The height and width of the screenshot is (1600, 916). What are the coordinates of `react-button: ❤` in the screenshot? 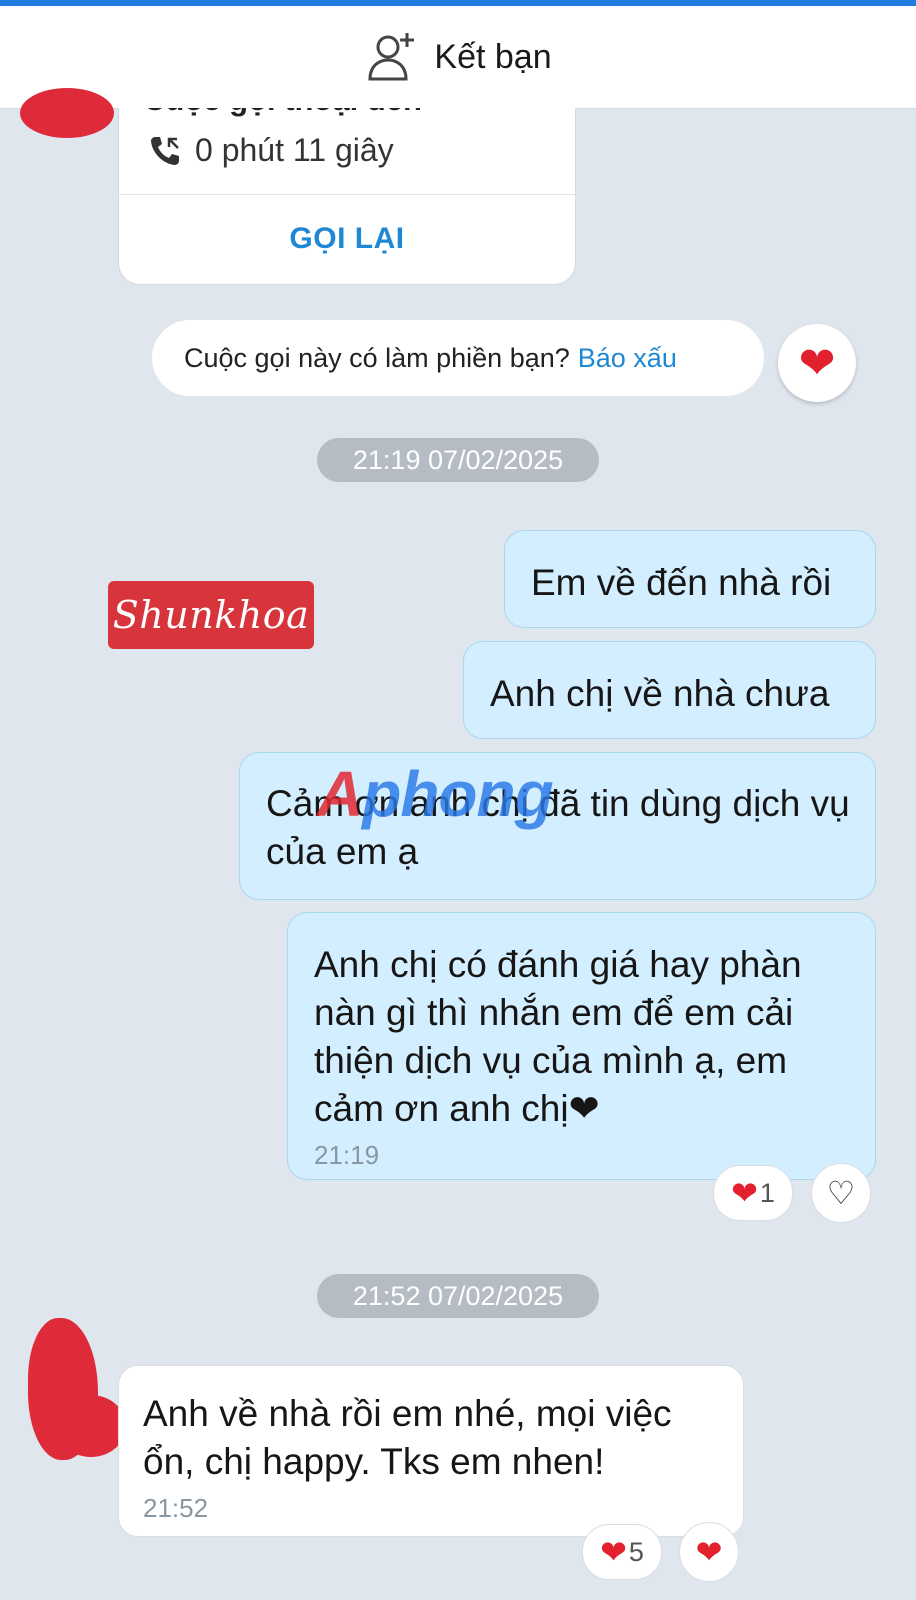 It's located at (709, 1552).